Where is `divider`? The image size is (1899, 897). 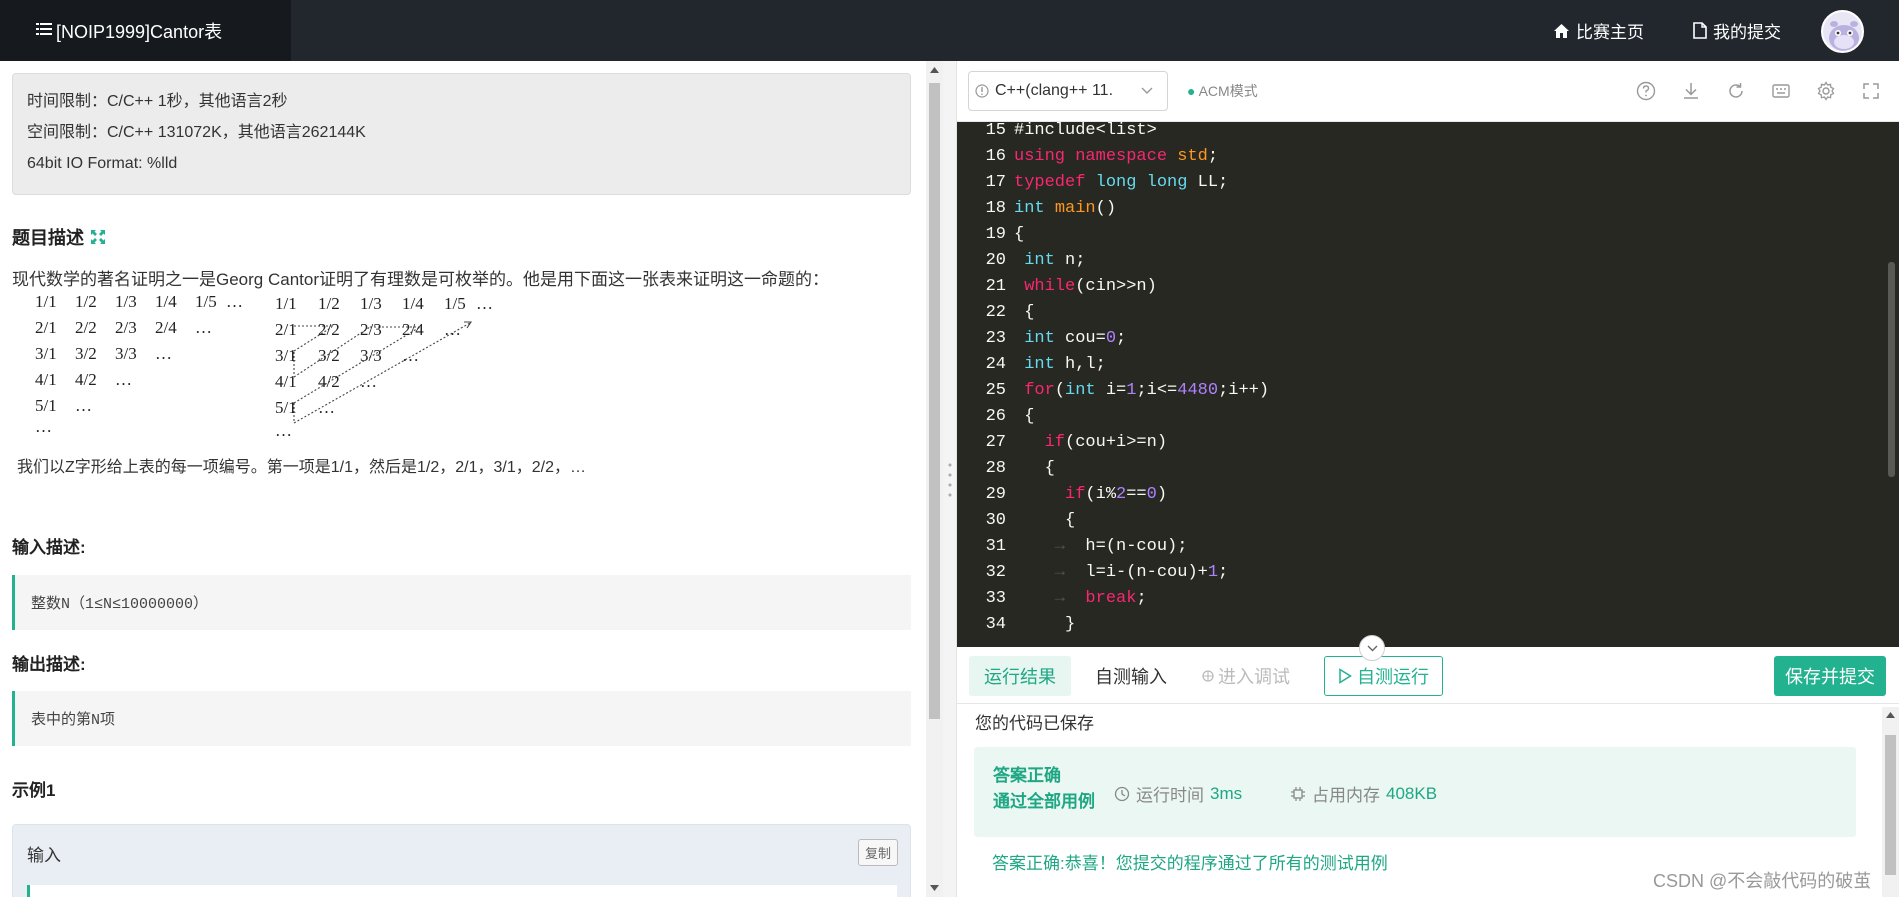 divider is located at coordinates (1428, 703).